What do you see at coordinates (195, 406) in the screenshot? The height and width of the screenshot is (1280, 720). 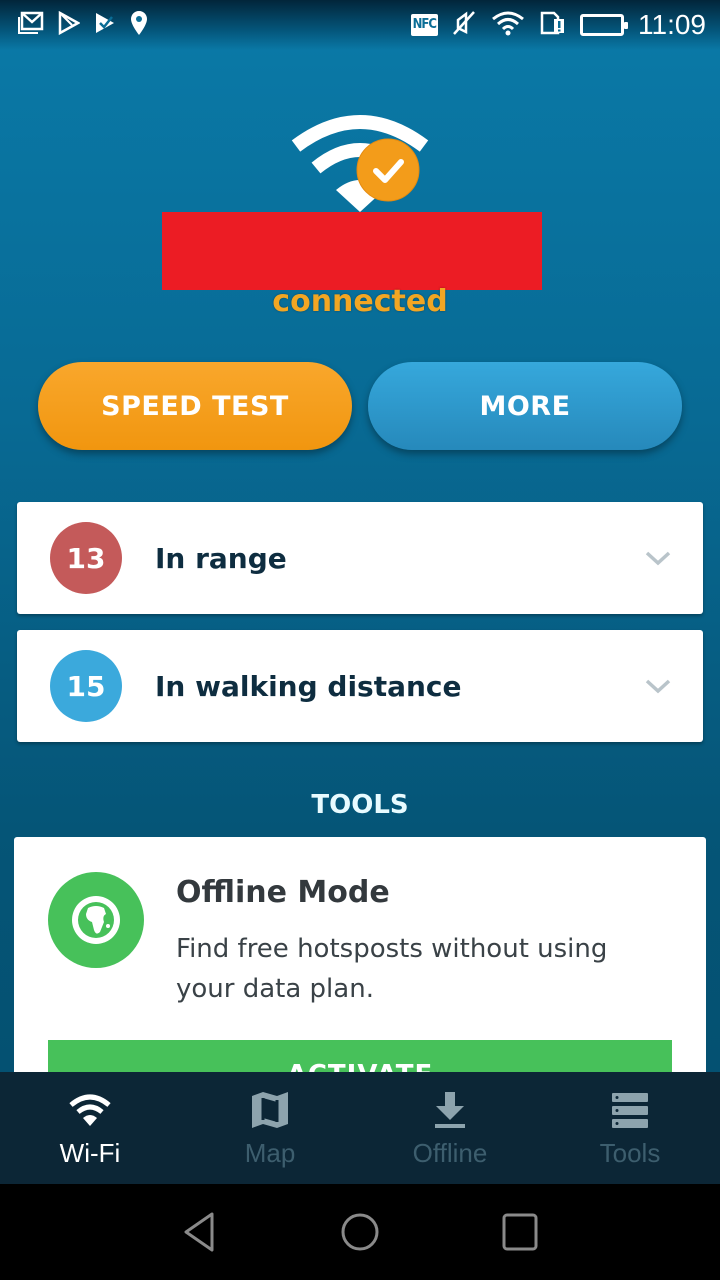 I see `speed-test-button: SPEED TEST` at bounding box center [195, 406].